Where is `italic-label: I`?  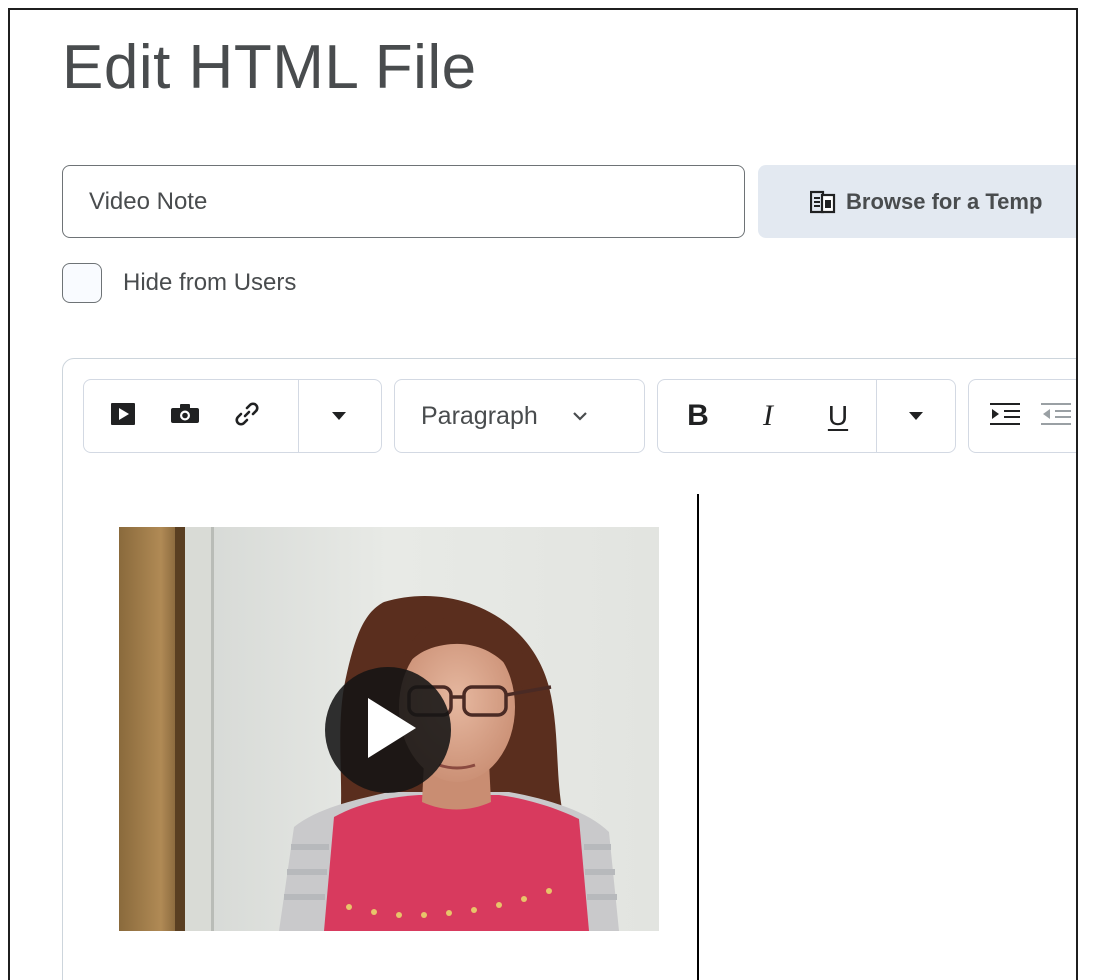 italic-label: I is located at coordinates (768, 415).